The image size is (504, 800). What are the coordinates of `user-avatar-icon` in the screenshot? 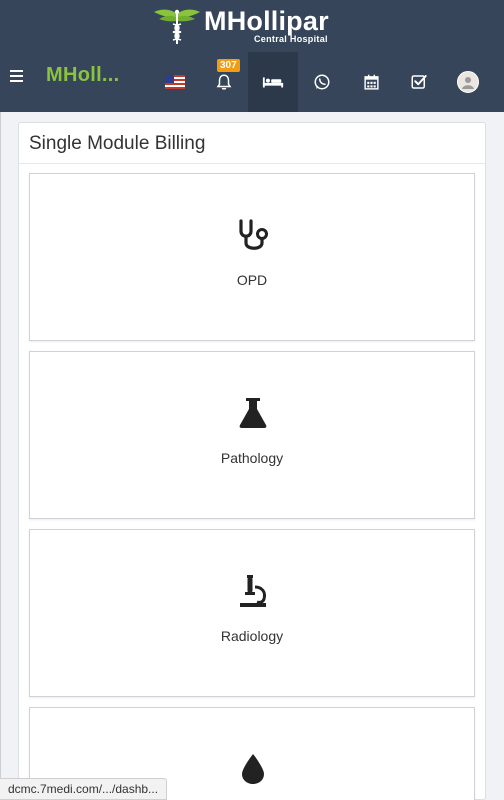 It's located at (468, 83).